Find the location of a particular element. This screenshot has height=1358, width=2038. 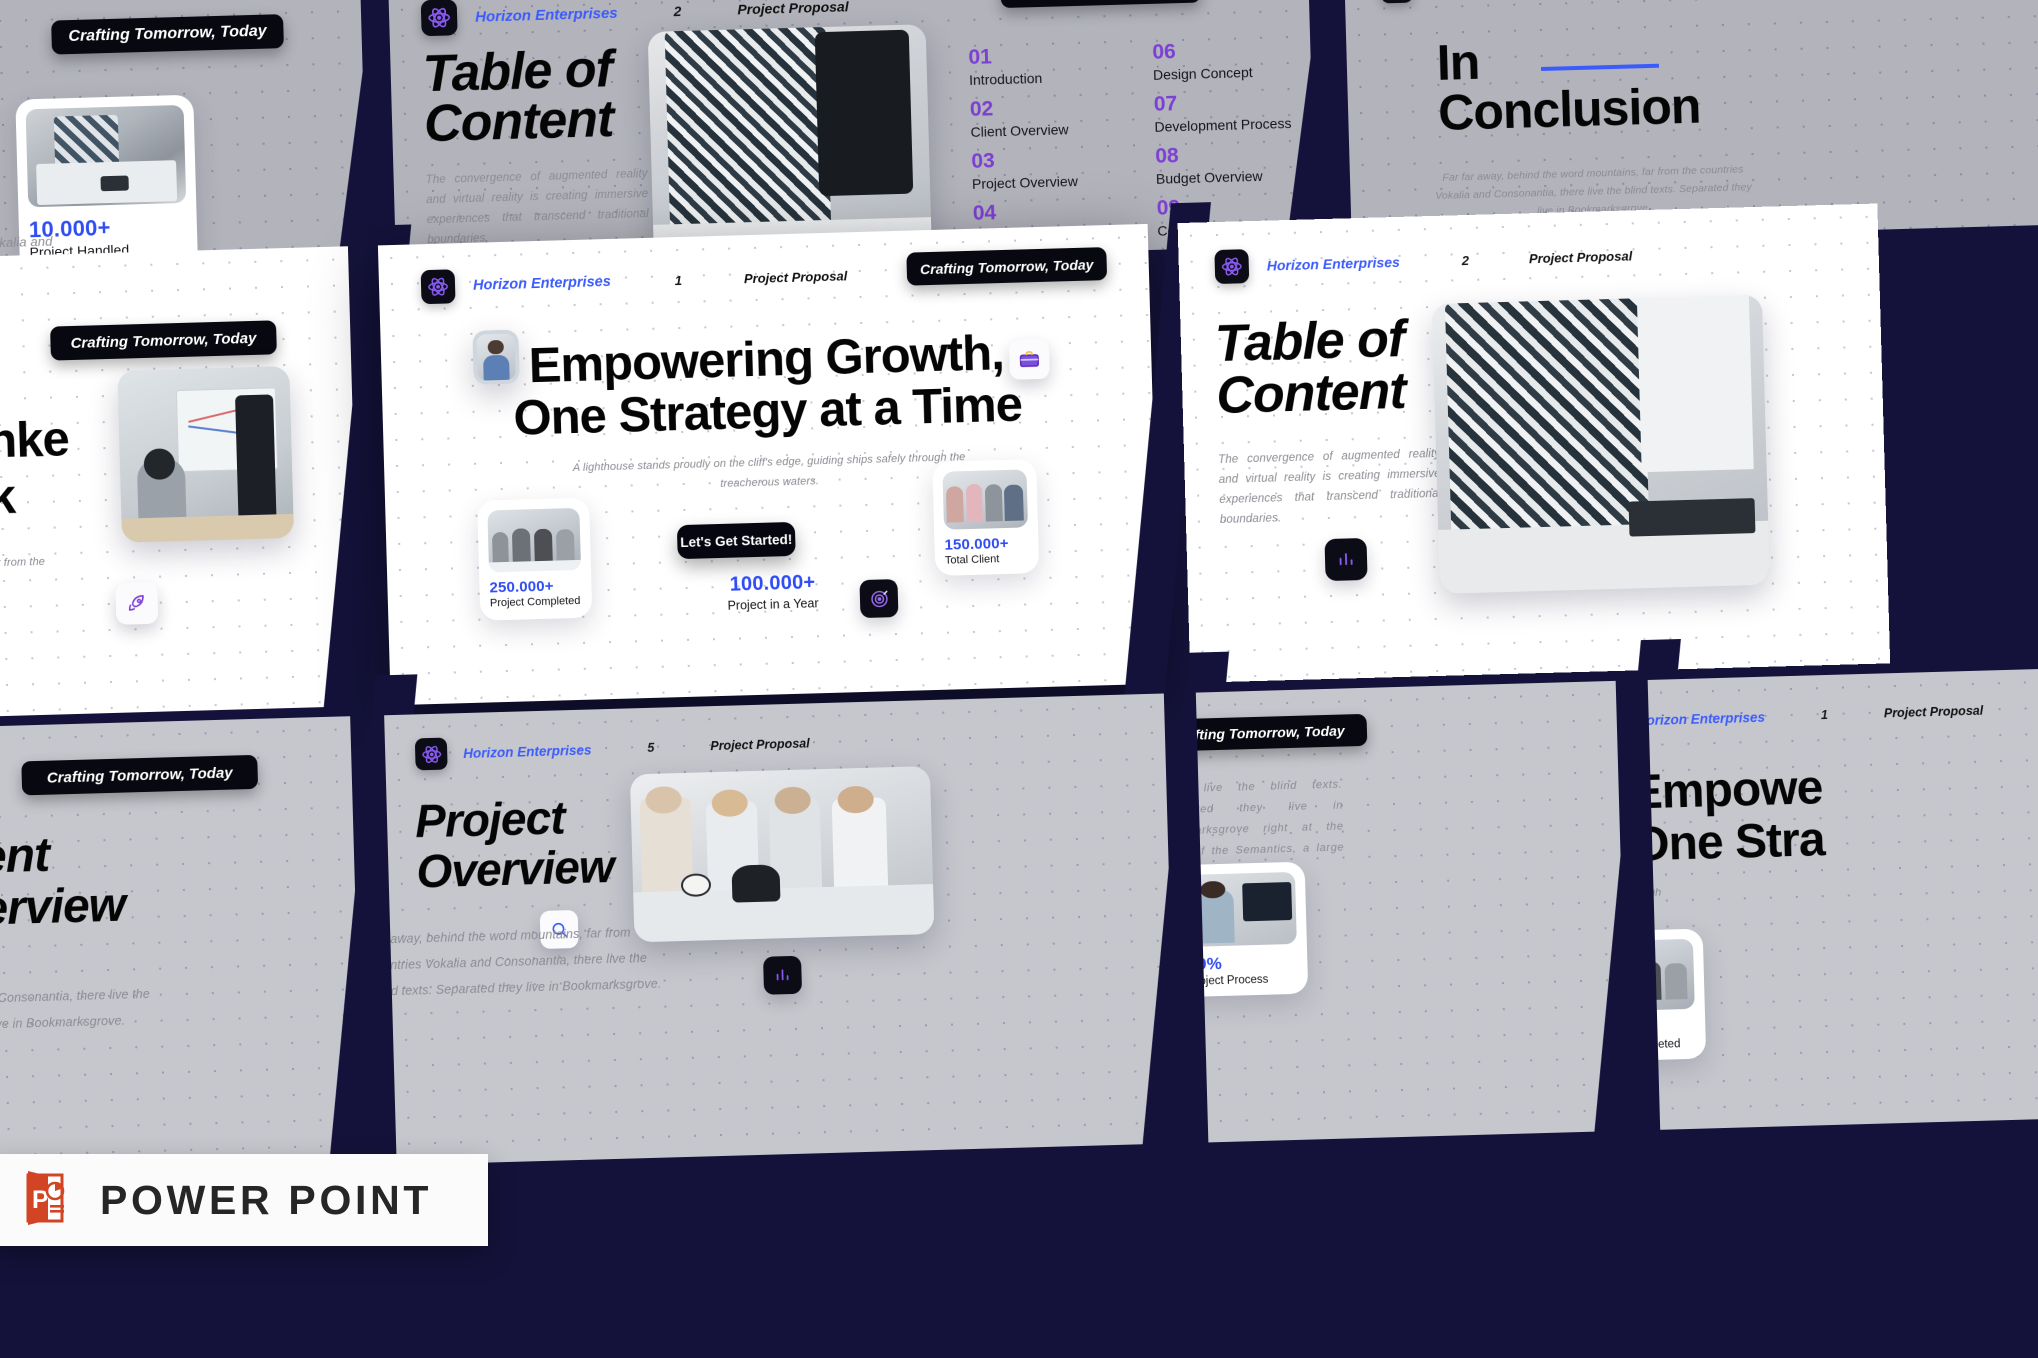

page-number: 1 is located at coordinates (1824, 715).